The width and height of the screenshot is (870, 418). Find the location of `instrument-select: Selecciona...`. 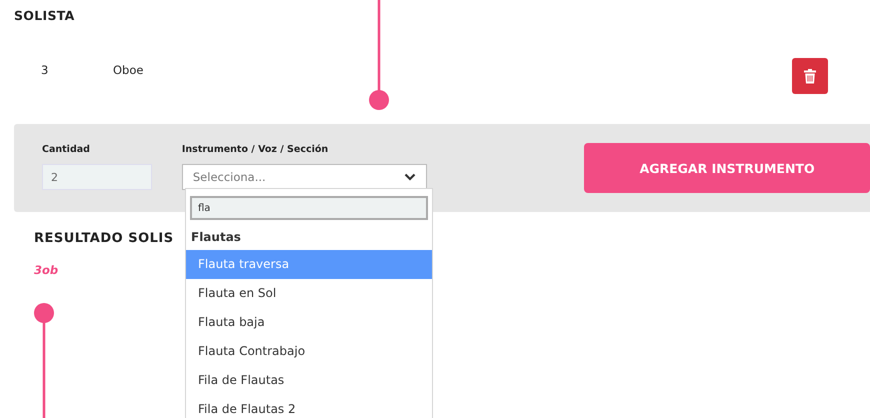

instrument-select: Selecciona... is located at coordinates (305, 177).